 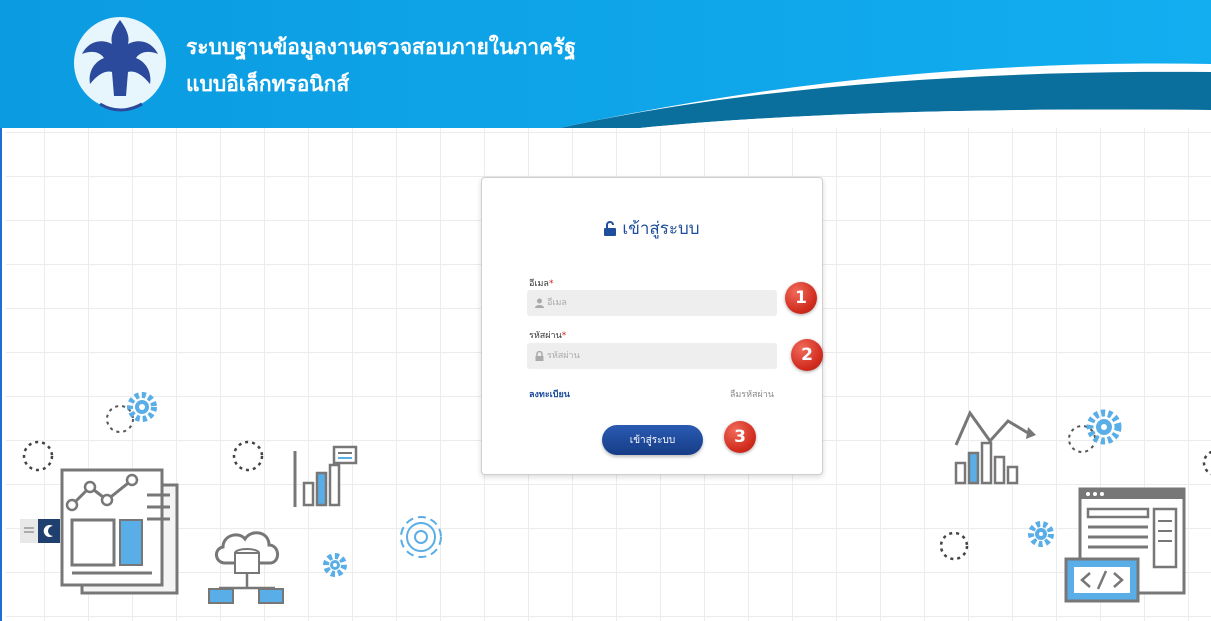 What do you see at coordinates (995, 447) in the screenshot?
I see `line-chart-icon` at bounding box center [995, 447].